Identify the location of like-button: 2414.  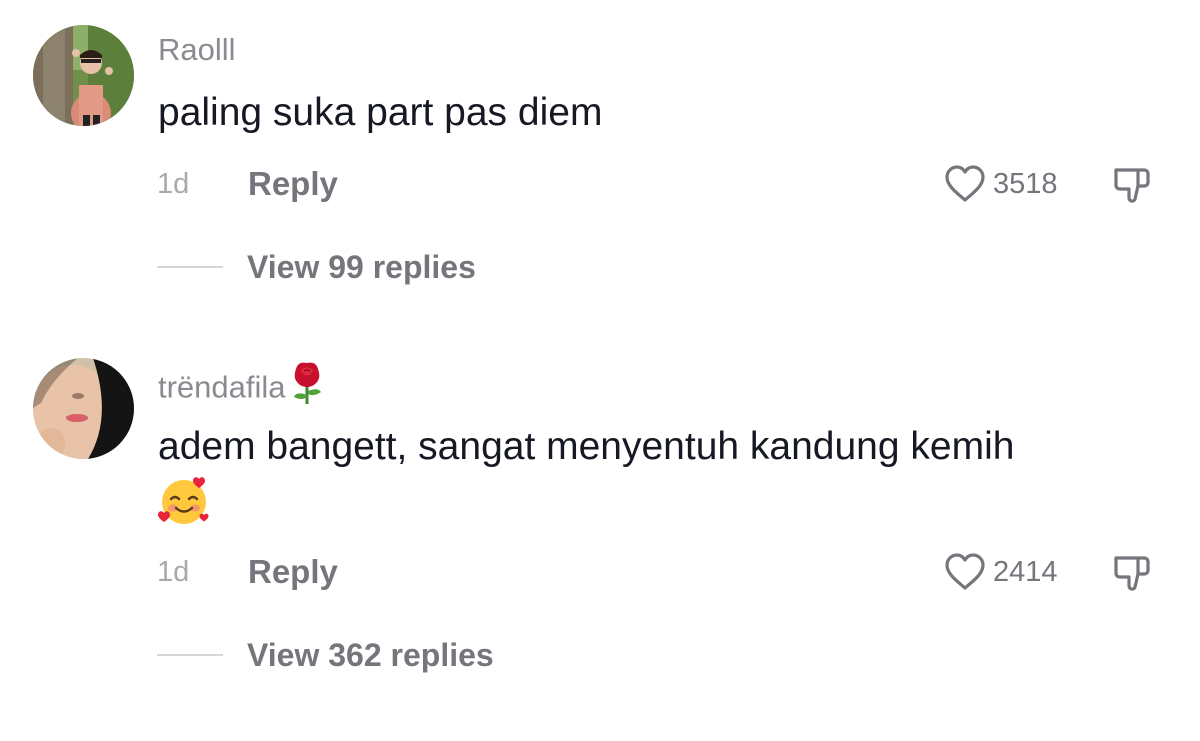
(1000, 572).